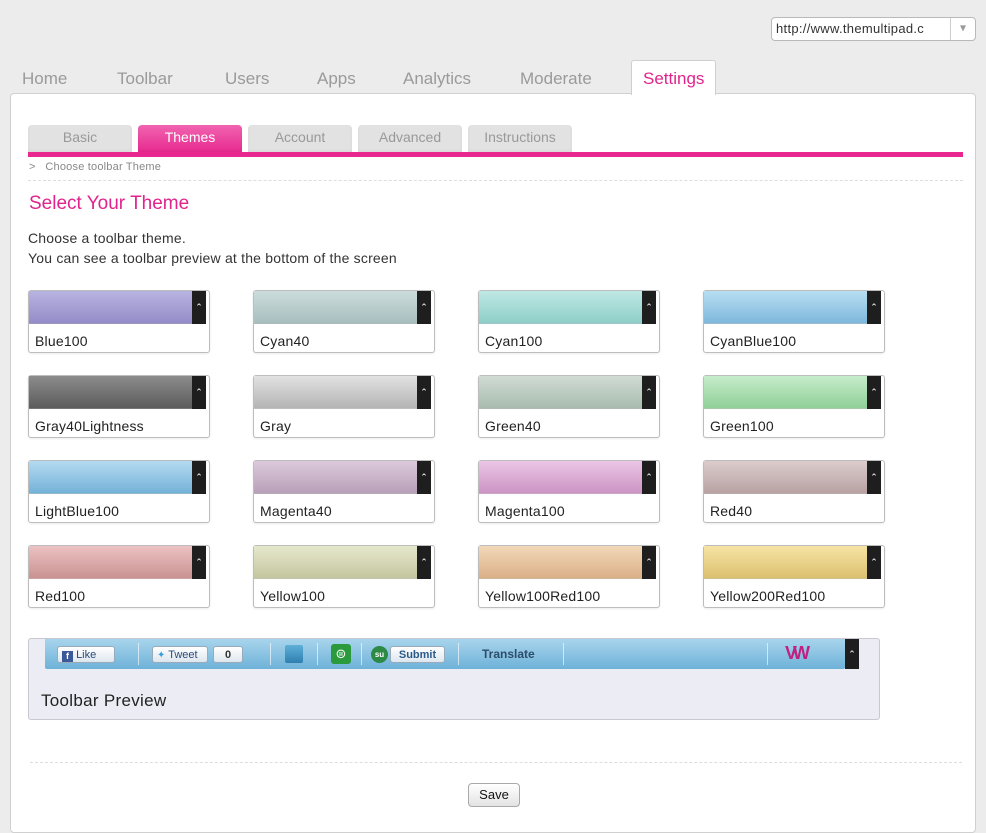 The image size is (986, 833). What do you see at coordinates (336, 79) in the screenshot?
I see `tab-apps: Apps` at bounding box center [336, 79].